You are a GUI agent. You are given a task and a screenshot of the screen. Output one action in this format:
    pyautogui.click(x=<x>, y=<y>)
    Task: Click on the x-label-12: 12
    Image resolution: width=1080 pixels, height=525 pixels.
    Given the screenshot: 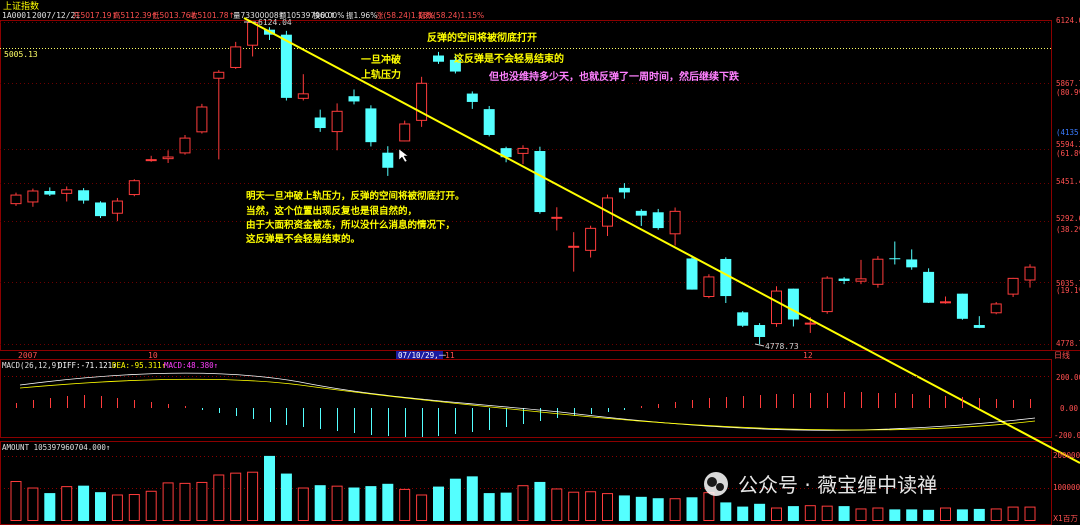 What is the action you would take?
    pyautogui.click(x=808, y=355)
    